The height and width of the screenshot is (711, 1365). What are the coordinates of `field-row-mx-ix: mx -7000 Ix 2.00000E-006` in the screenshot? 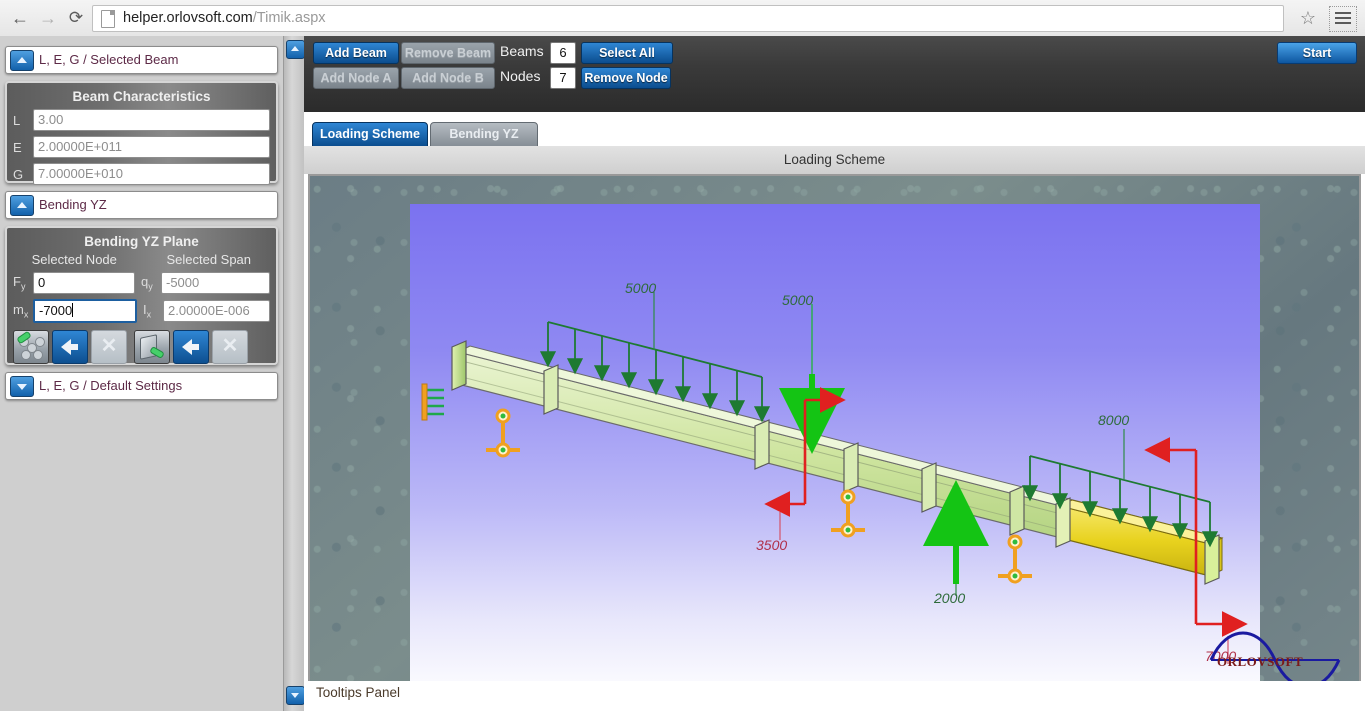 It's located at (141, 311).